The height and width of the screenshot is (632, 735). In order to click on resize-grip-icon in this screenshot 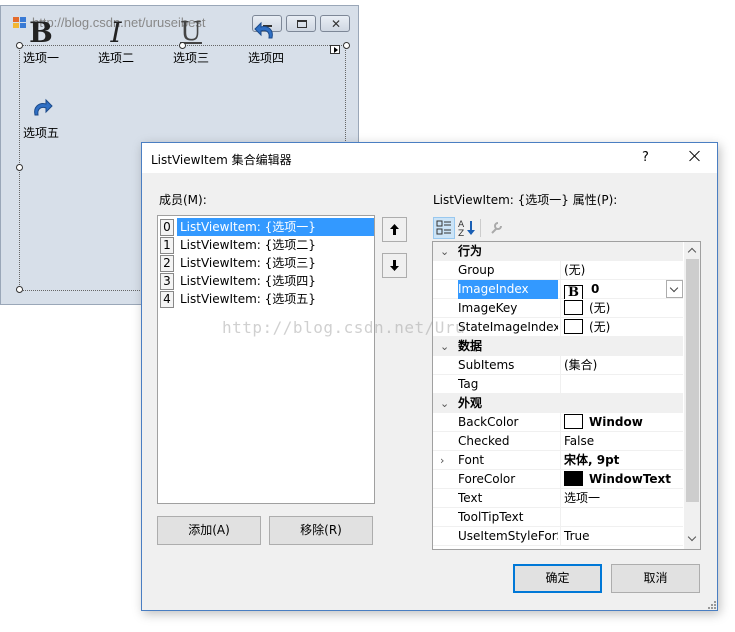, I will do `click(712, 605)`.